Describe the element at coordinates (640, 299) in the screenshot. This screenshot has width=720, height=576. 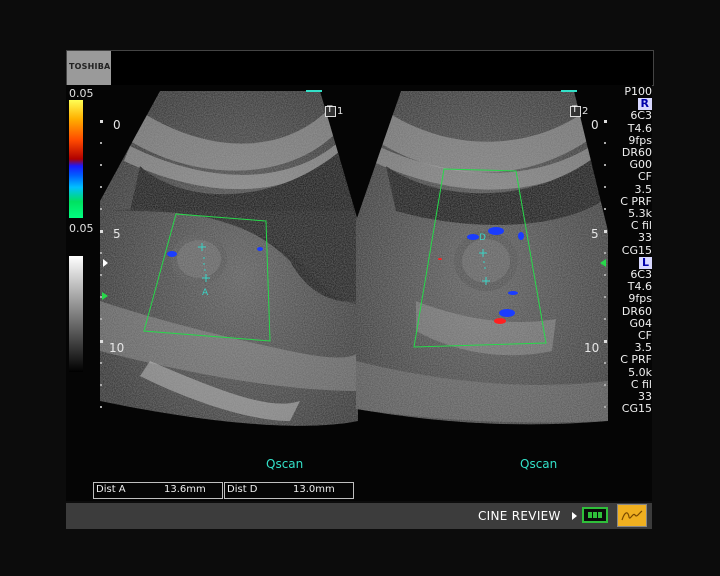
I see `param-l-line: 9fps` at that location.